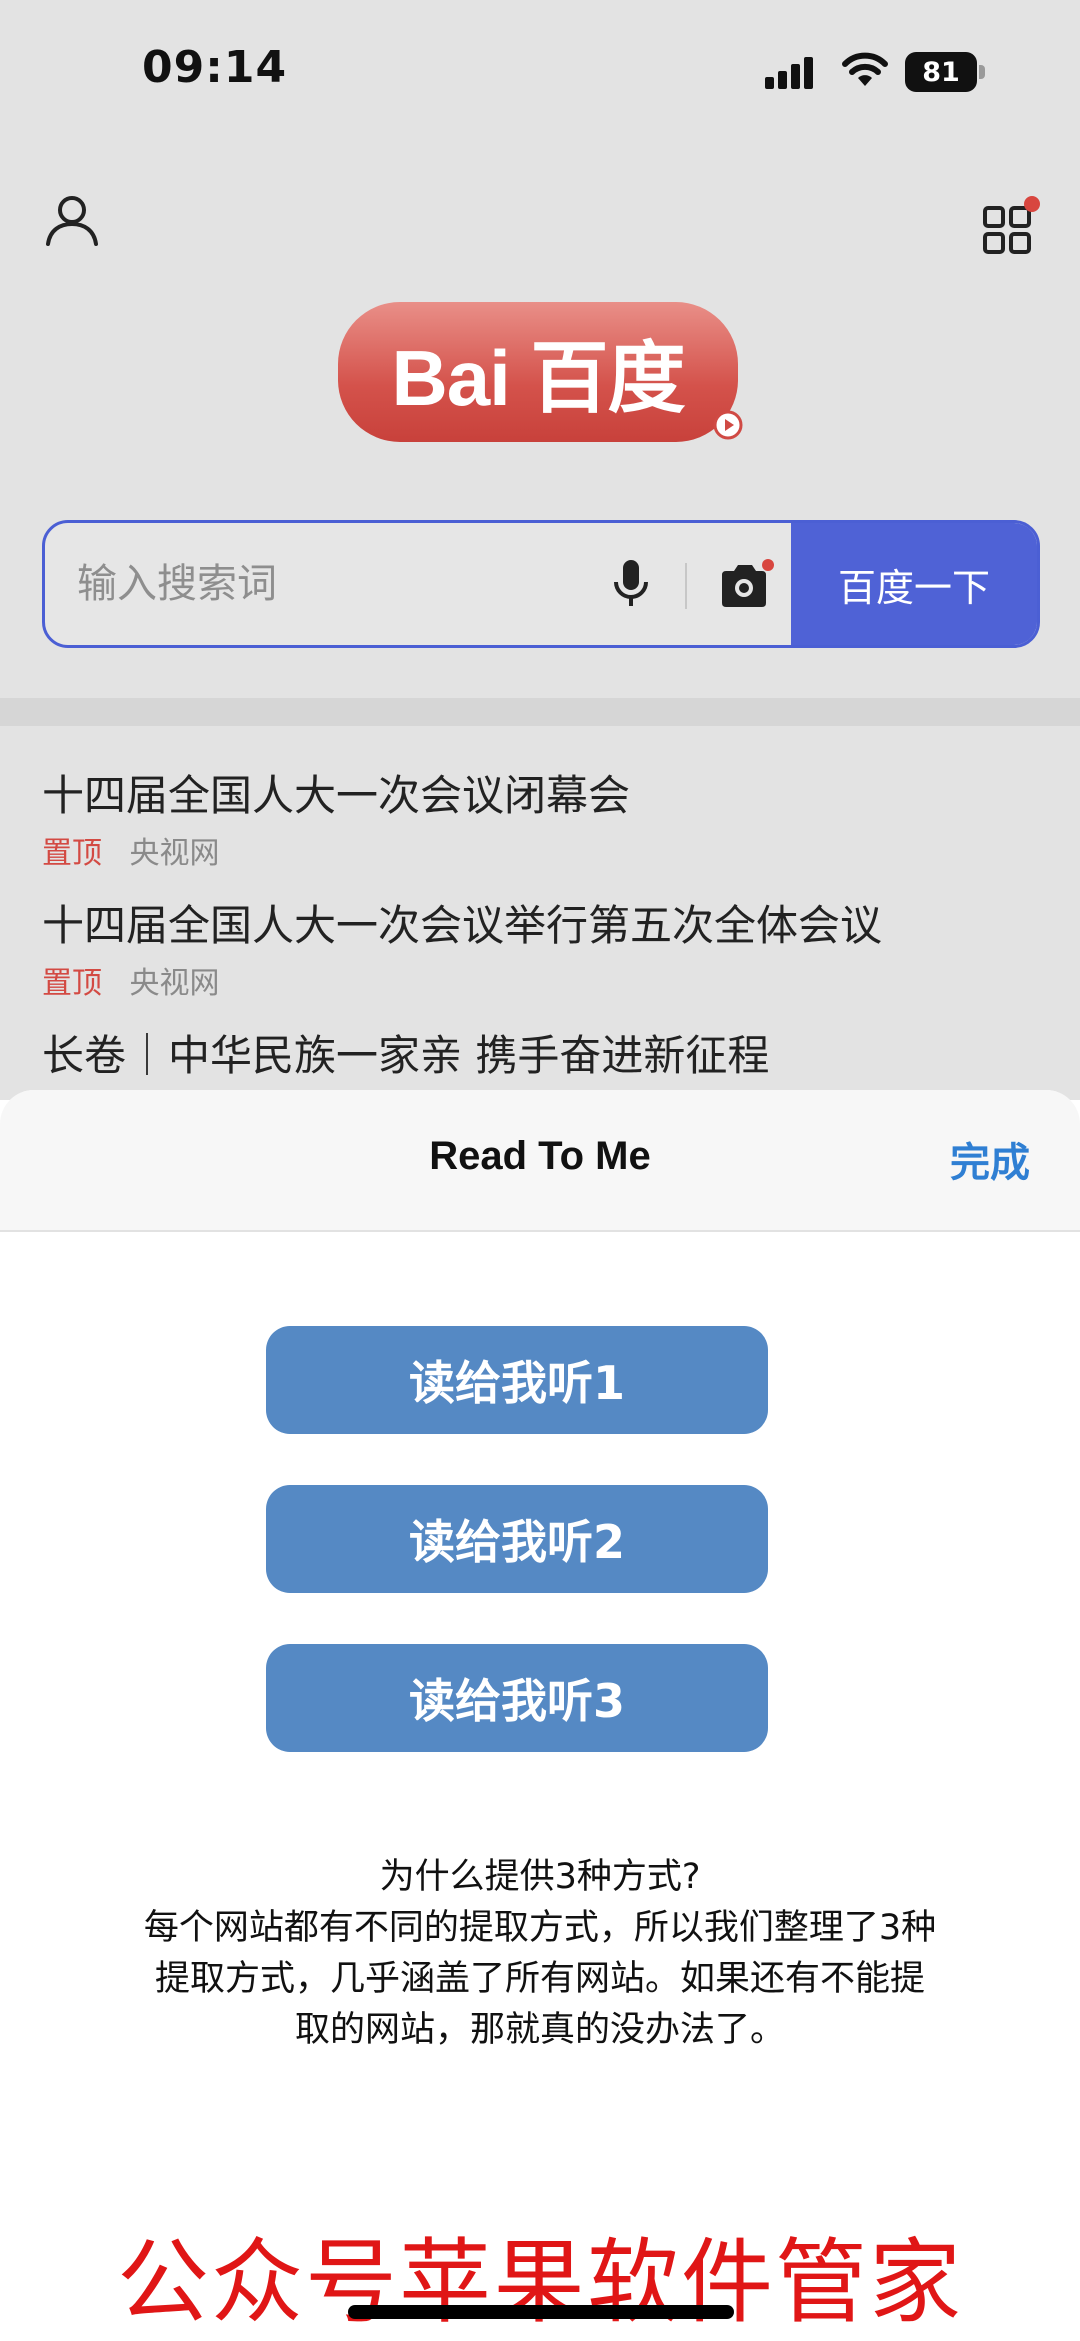 The width and height of the screenshot is (1080, 2341). I want to click on news-item-title: 十四届全国人大一次会议举行第五次全体会议, so click(462, 922).